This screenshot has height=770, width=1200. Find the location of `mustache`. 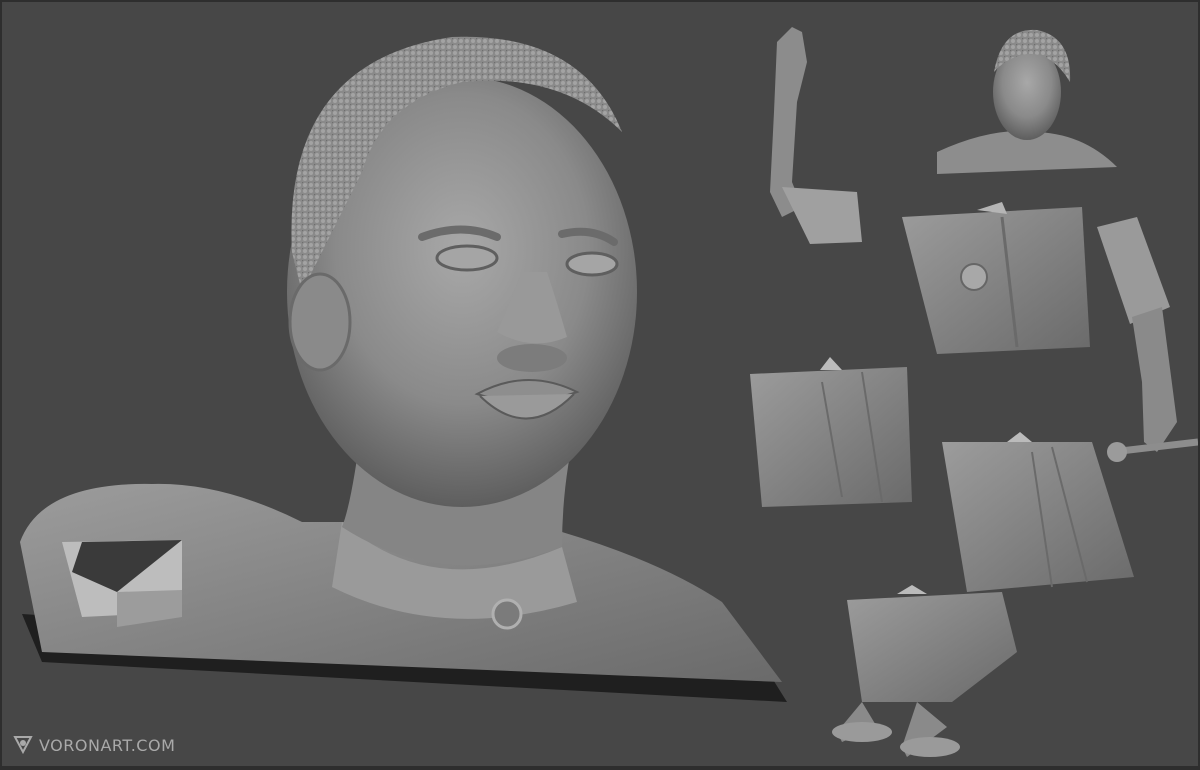

mustache is located at coordinates (532, 358).